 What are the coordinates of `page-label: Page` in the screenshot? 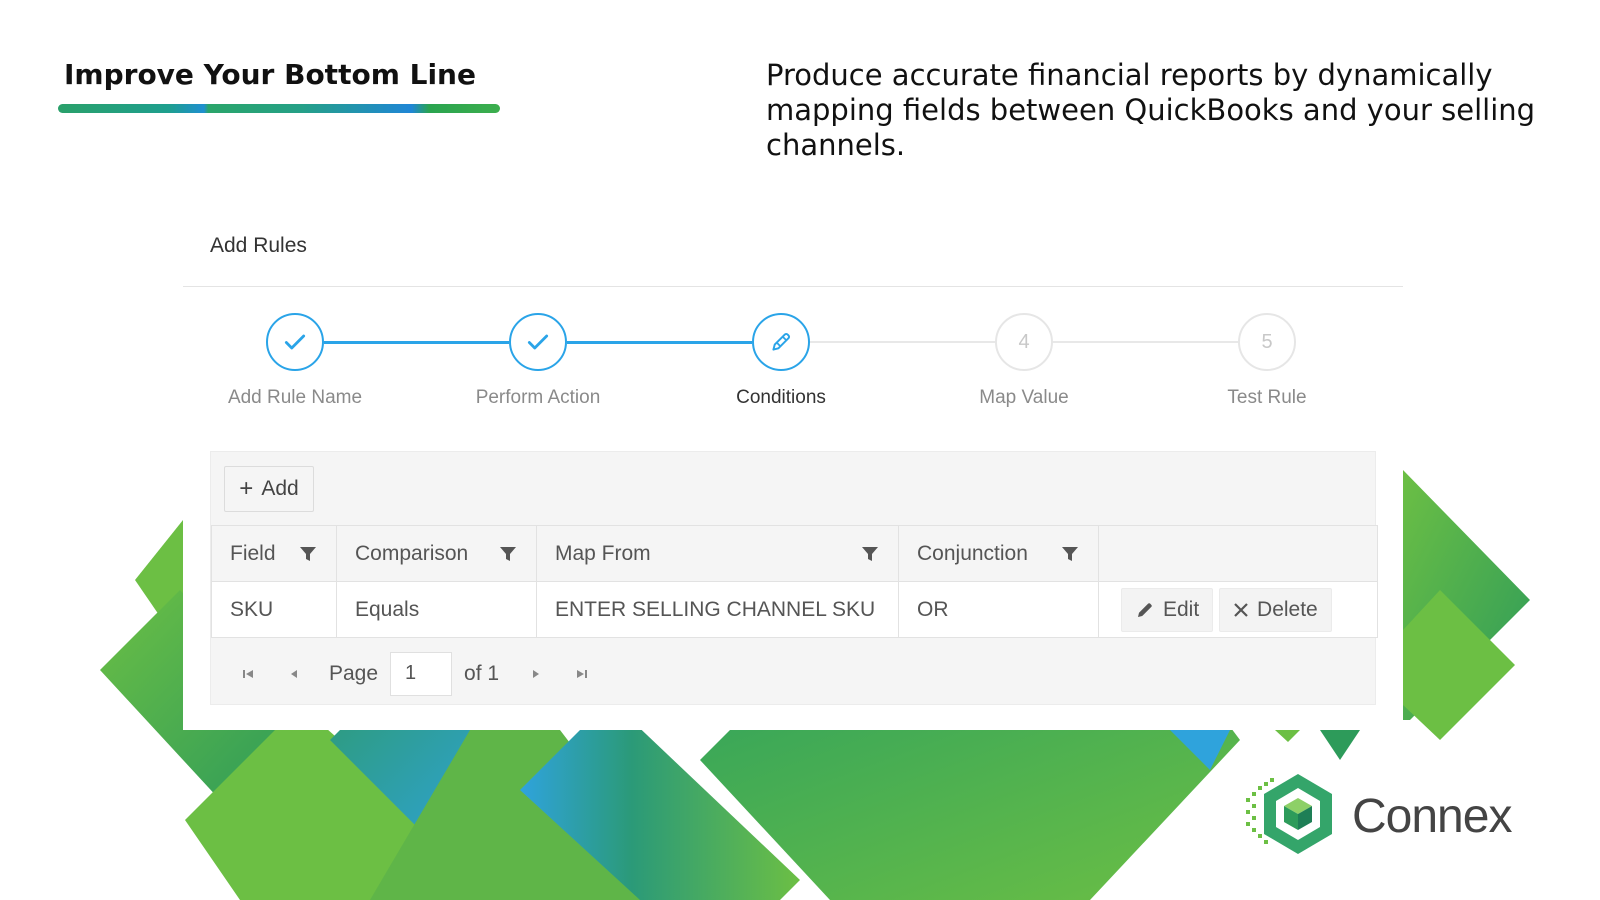 It's located at (354, 673).